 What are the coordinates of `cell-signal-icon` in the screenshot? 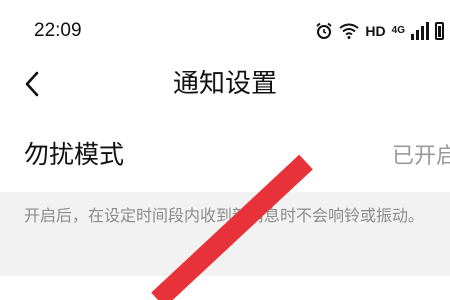 It's located at (420, 31).